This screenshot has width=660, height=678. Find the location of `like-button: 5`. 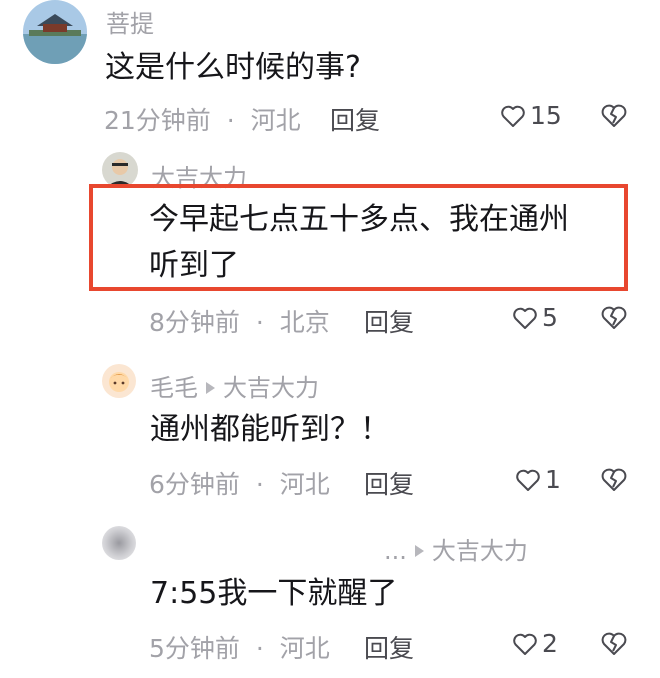

like-button: 5 is located at coordinates (535, 317).